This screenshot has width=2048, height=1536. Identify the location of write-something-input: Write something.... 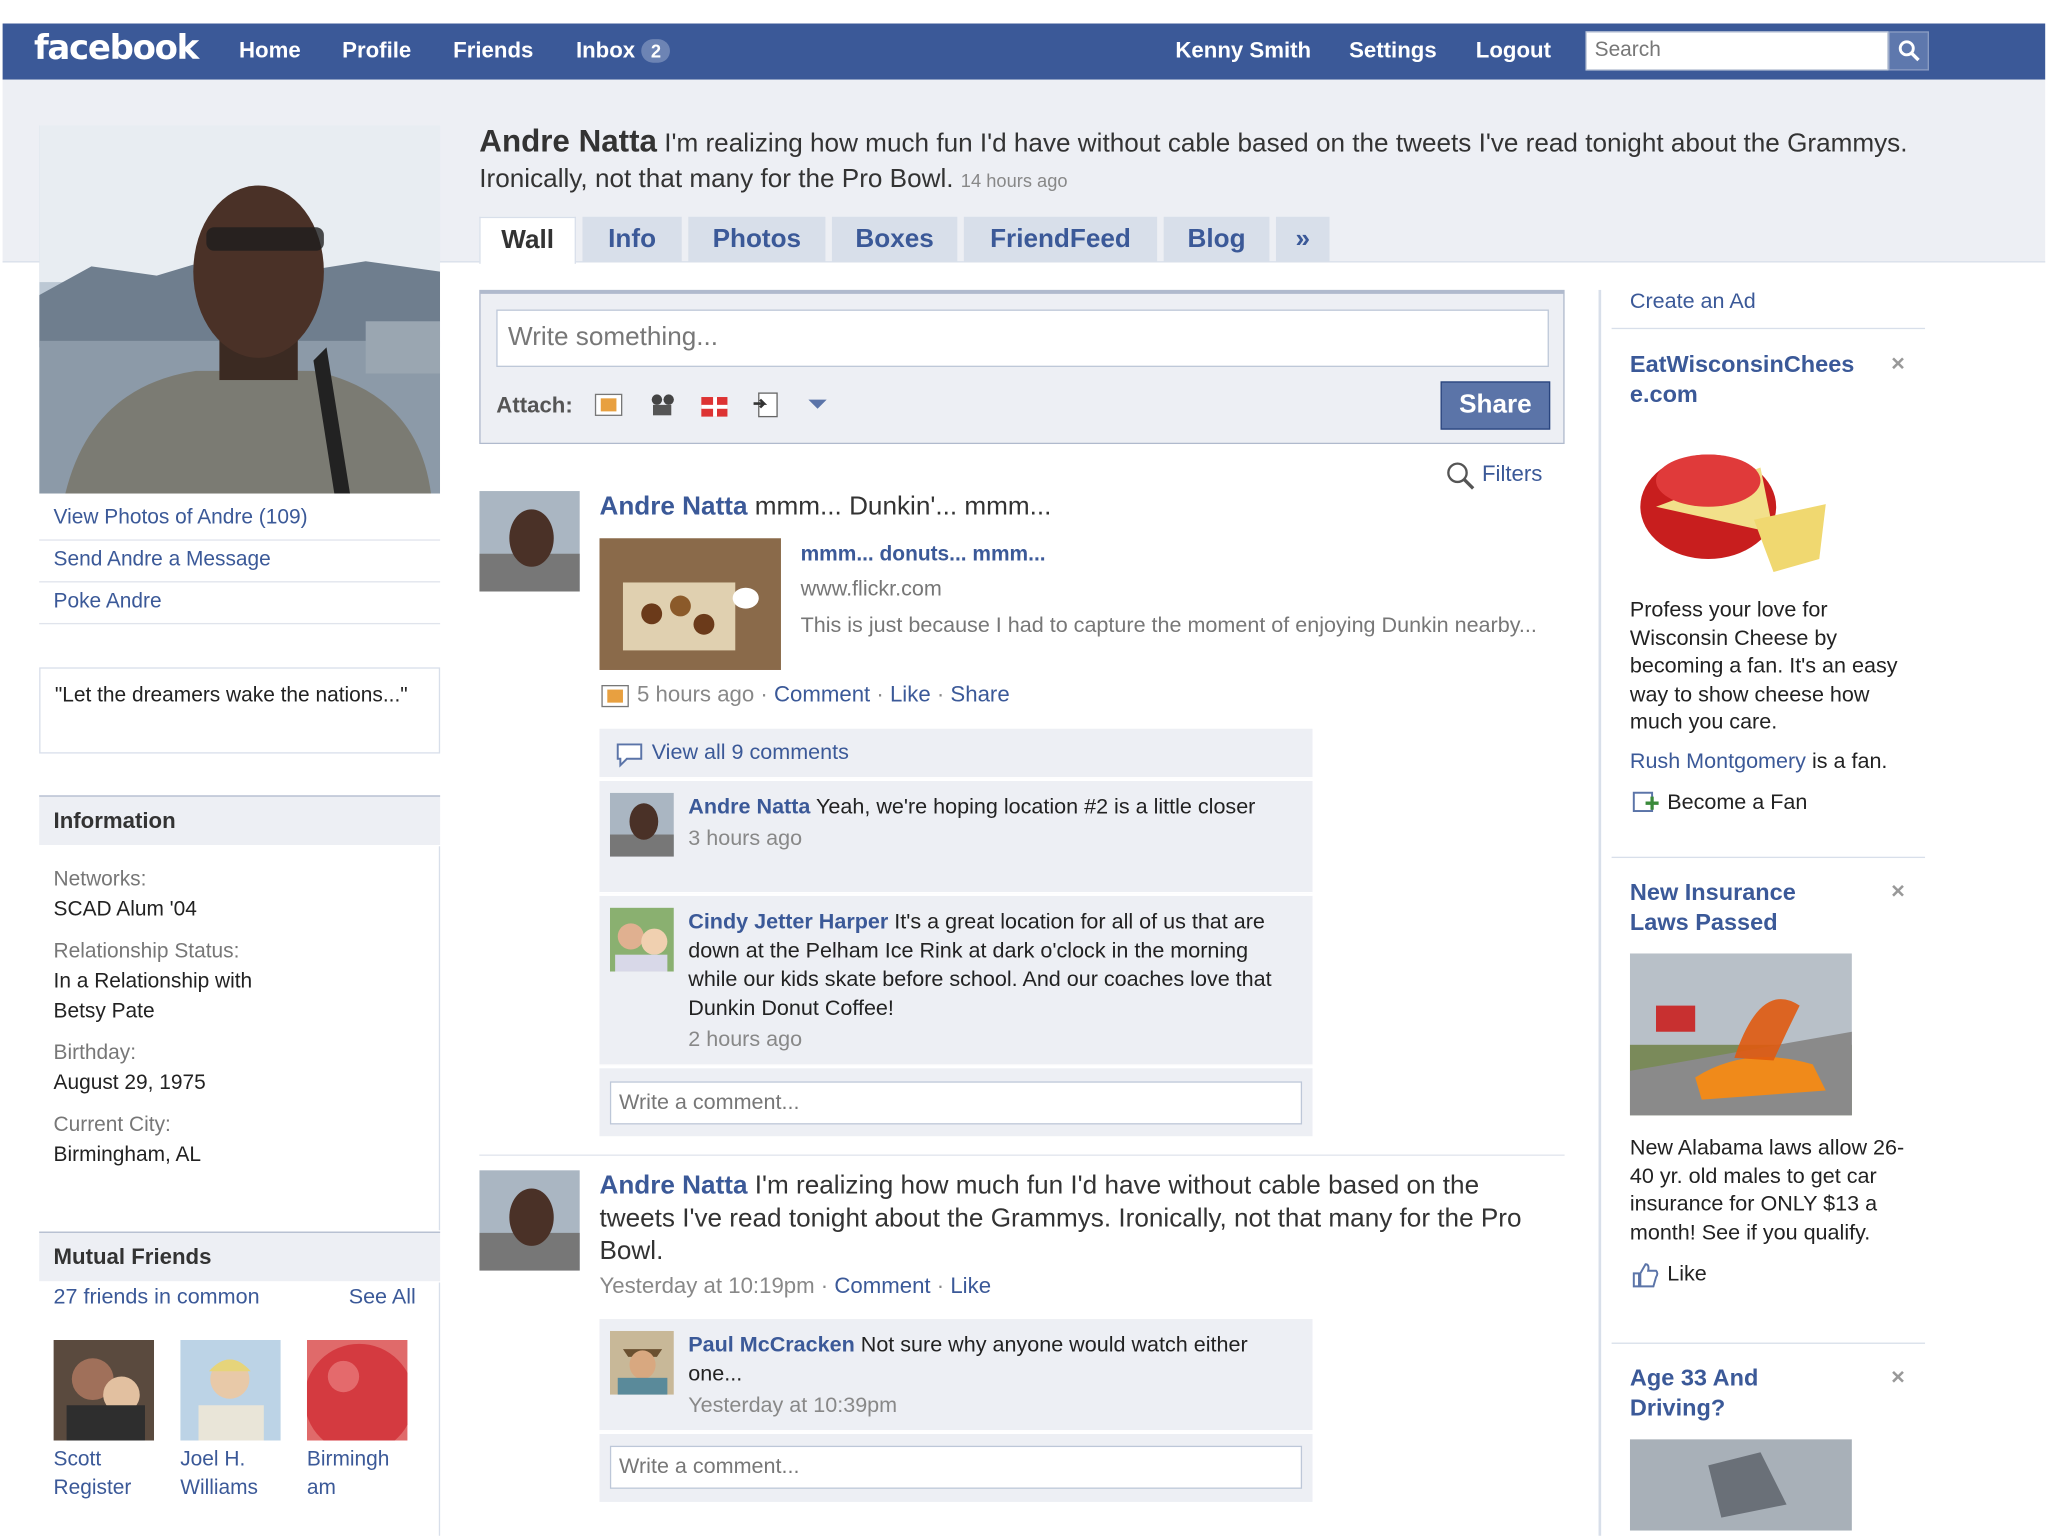
(1022, 338).